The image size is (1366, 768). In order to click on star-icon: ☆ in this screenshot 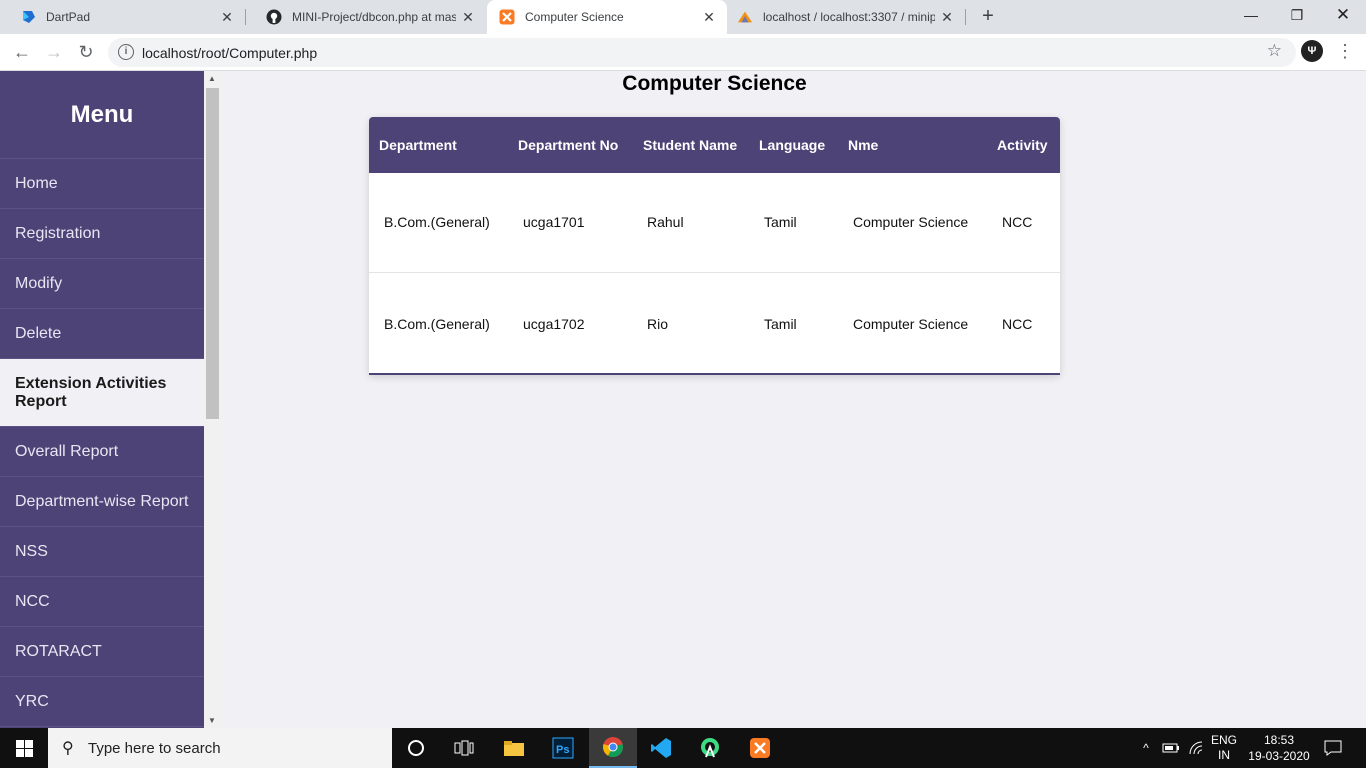, I will do `click(1274, 51)`.